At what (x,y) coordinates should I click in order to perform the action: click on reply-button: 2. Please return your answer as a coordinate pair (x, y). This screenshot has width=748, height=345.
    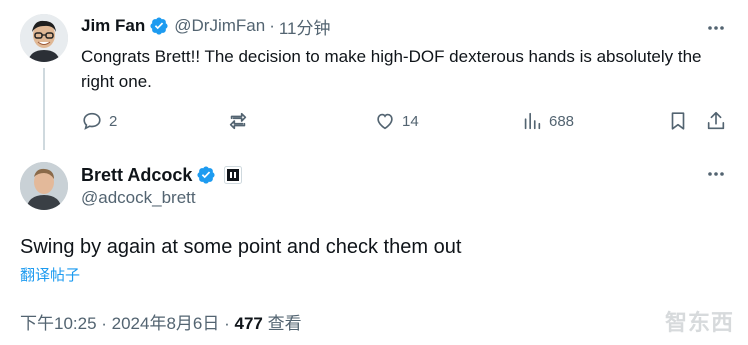
    Looking at the image, I should click on (99, 121).